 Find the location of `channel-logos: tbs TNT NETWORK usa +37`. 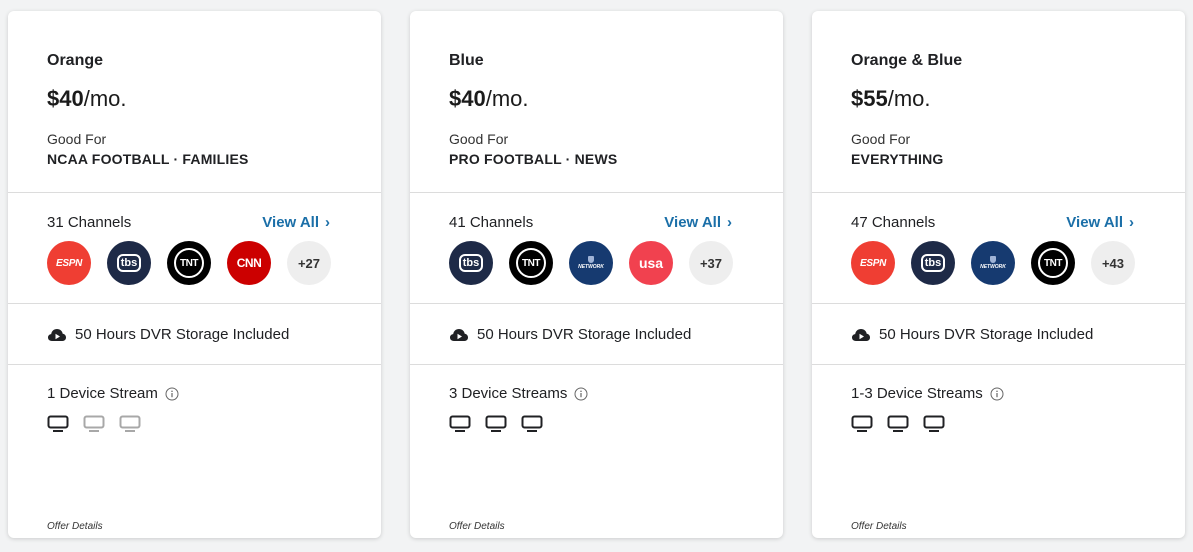

channel-logos: tbs TNT NETWORK usa +37 is located at coordinates (616, 263).